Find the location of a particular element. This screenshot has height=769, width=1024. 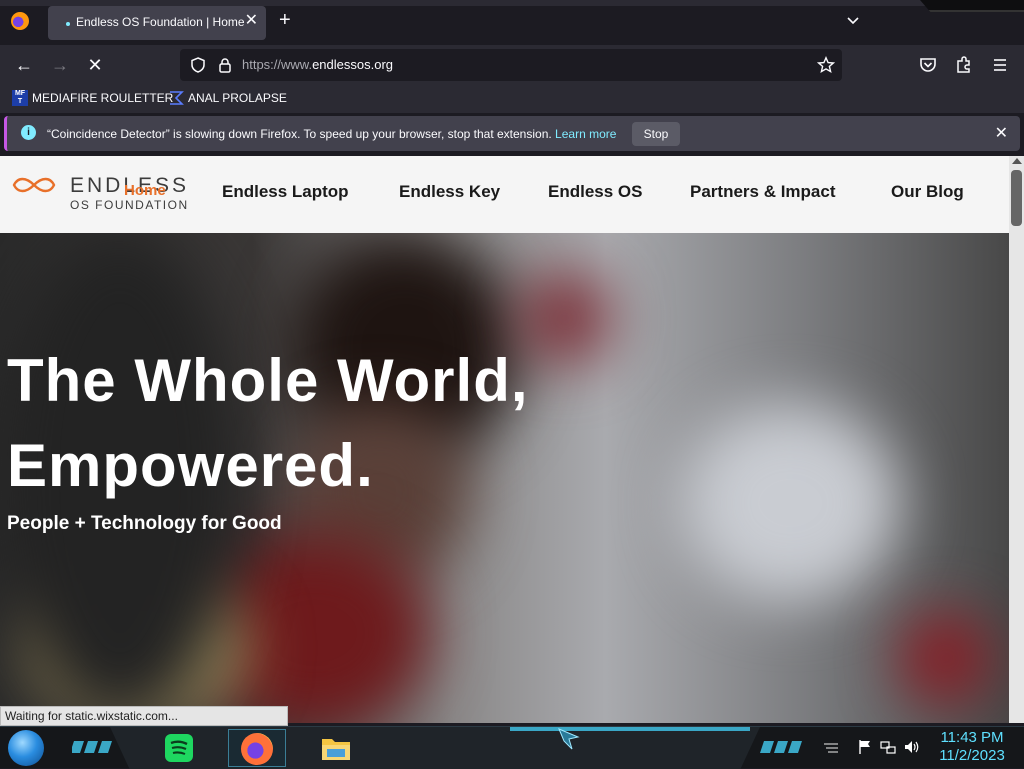

mediafire-icon: MF T is located at coordinates (20, 98).